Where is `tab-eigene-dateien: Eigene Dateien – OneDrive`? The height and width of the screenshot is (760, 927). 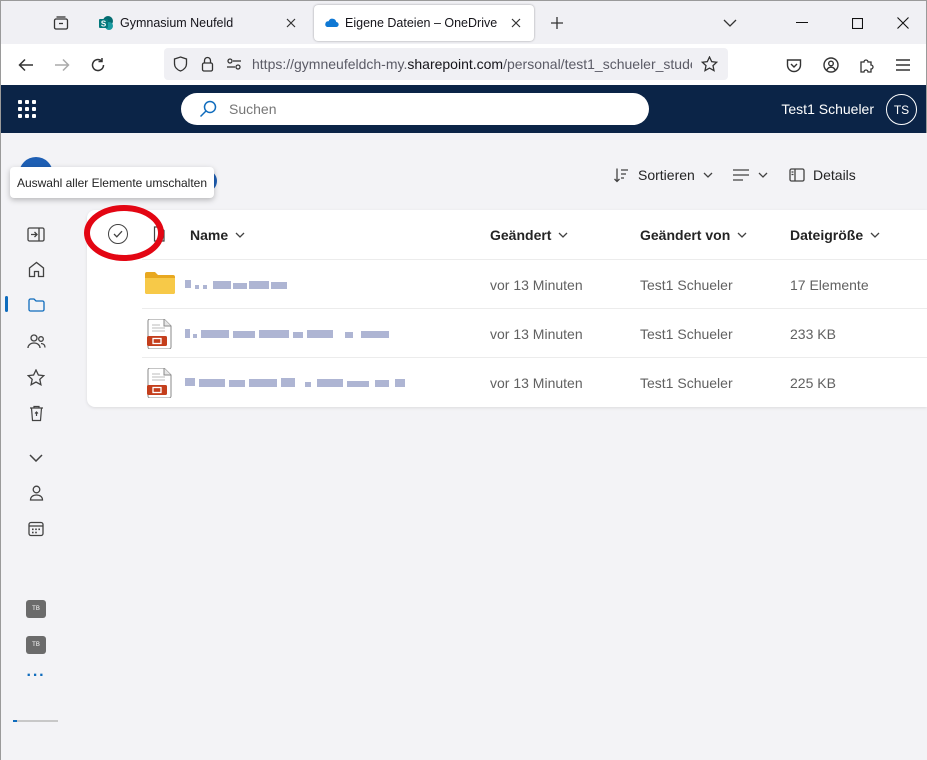 tab-eigene-dateien: Eigene Dateien – OneDrive is located at coordinates (424, 23).